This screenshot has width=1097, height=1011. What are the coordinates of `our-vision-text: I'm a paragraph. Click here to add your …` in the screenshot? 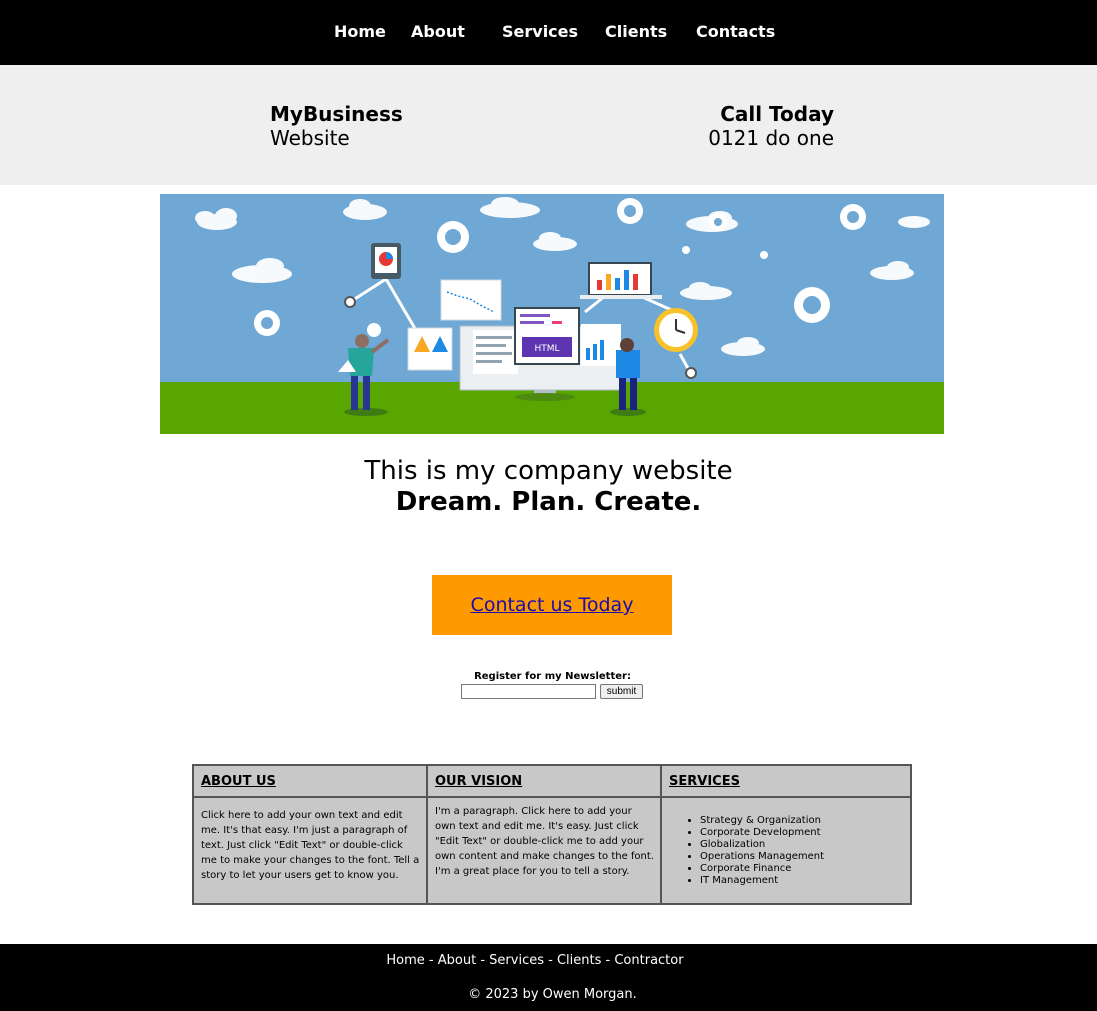 It's located at (544, 841).